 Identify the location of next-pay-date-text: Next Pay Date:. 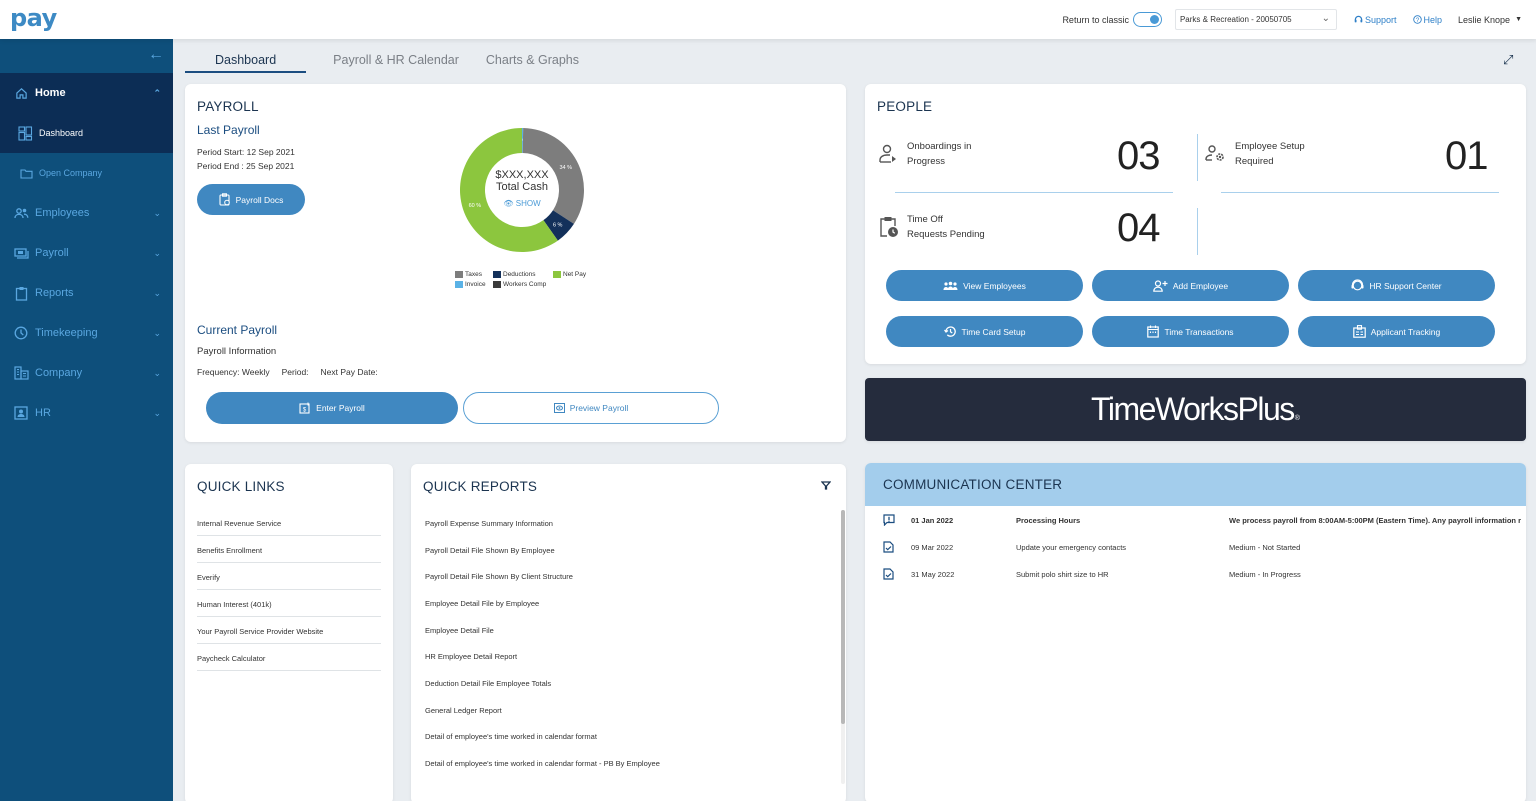
(349, 372).